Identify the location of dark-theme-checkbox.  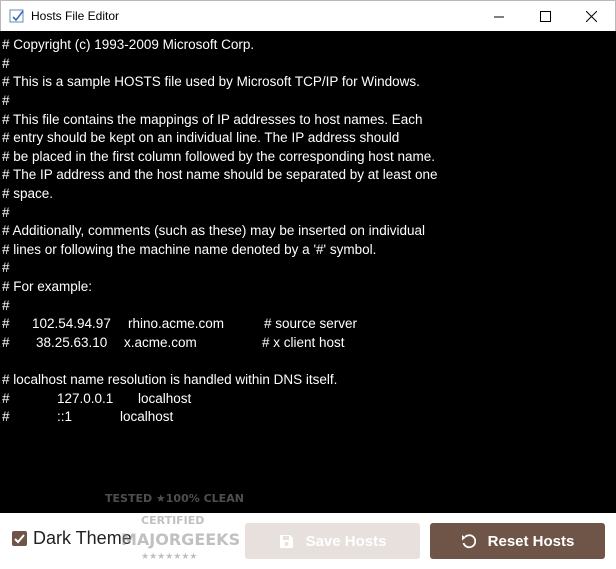
(19, 538).